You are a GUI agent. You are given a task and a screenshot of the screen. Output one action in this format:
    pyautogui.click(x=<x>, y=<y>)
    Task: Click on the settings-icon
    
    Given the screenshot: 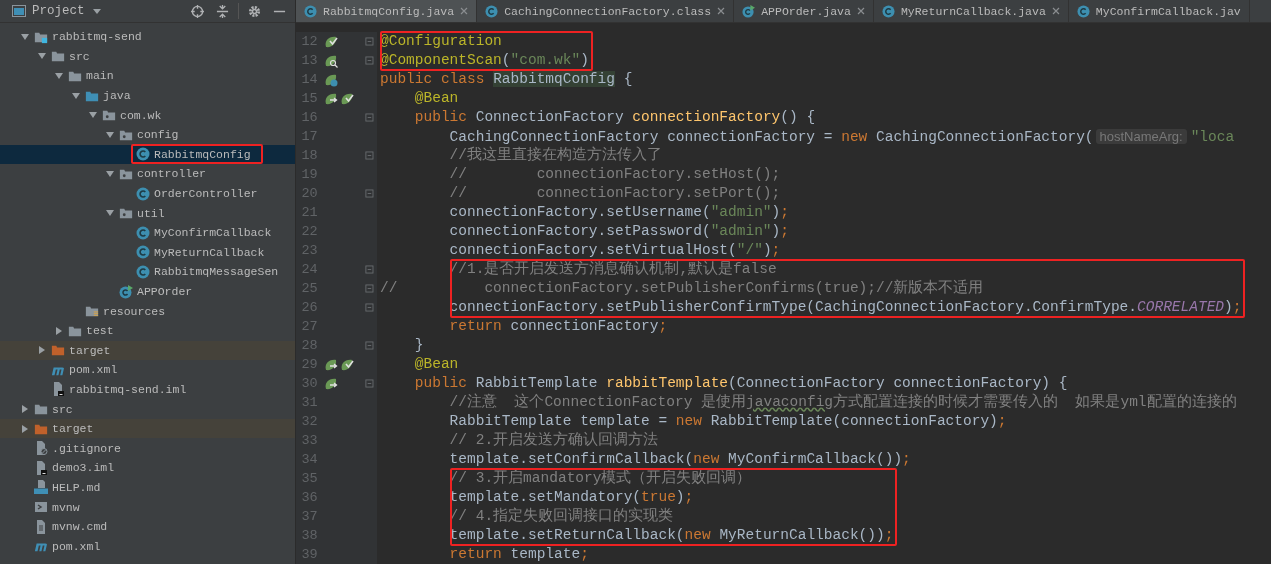 What is the action you would take?
    pyautogui.click(x=254, y=11)
    